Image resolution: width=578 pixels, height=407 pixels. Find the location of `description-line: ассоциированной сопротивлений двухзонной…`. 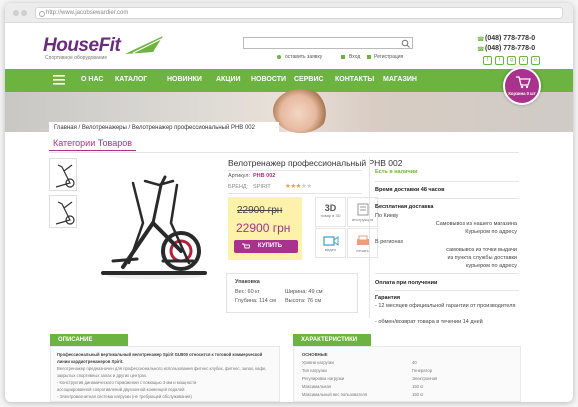

description-line: ассоциированной сопротивлений двухзонной… is located at coordinates (121, 389).